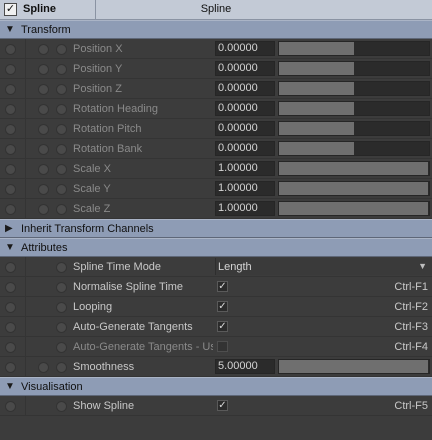 The height and width of the screenshot is (440, 432). Describe the element at coordinates (222, 405) in the screenshot. I see `show-spline-checkbox: ✓` at that location.